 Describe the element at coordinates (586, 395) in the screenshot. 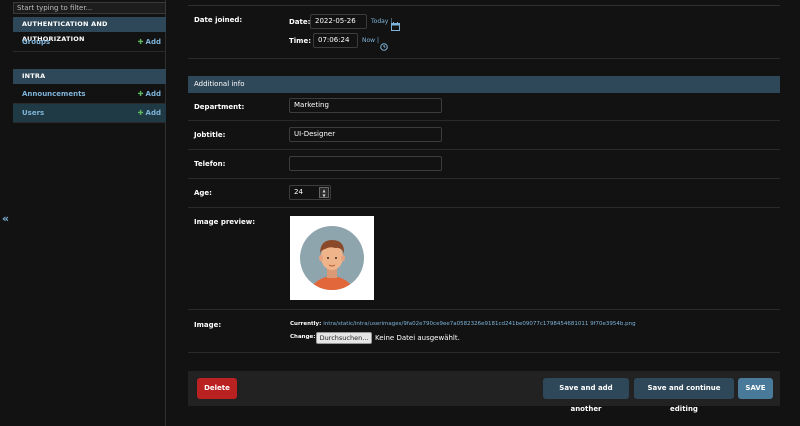

I see `save-and-add-another-button: Save and add another` at that location.